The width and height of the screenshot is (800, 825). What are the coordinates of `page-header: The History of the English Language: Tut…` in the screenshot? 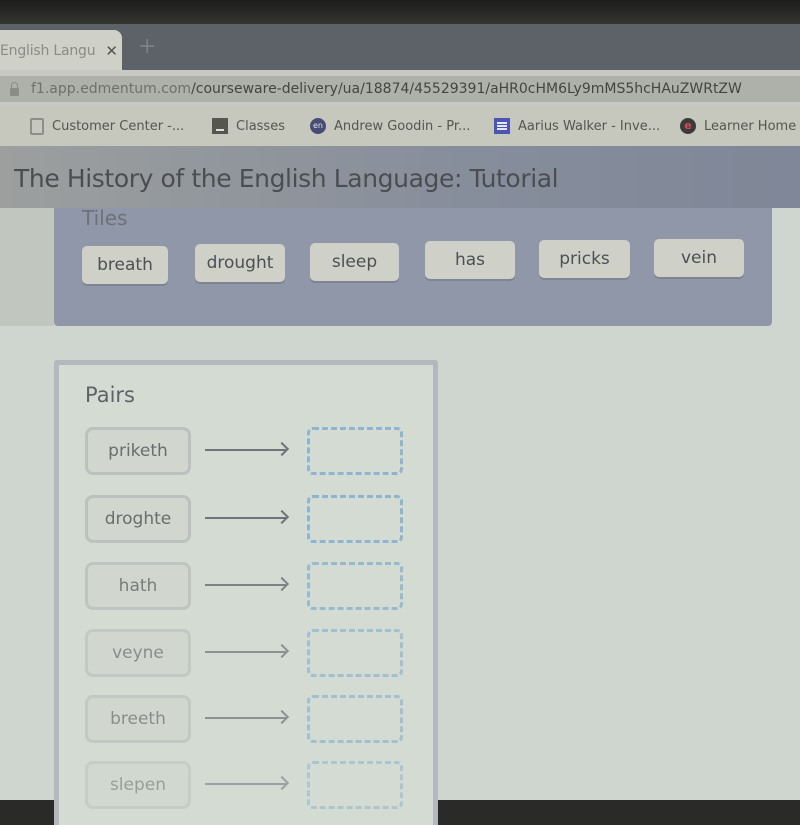 It's located at (400, 177).